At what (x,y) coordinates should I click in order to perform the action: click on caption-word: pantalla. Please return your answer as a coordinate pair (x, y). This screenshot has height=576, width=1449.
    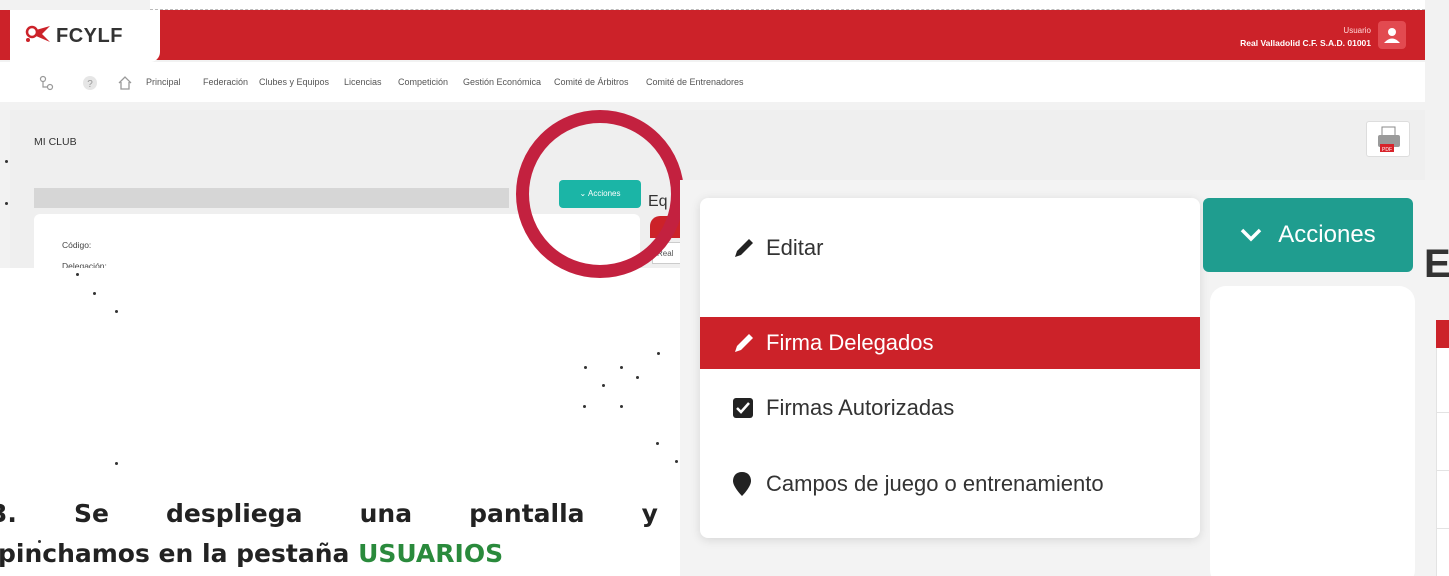
    Looking at the image, I should click on (527, 513).